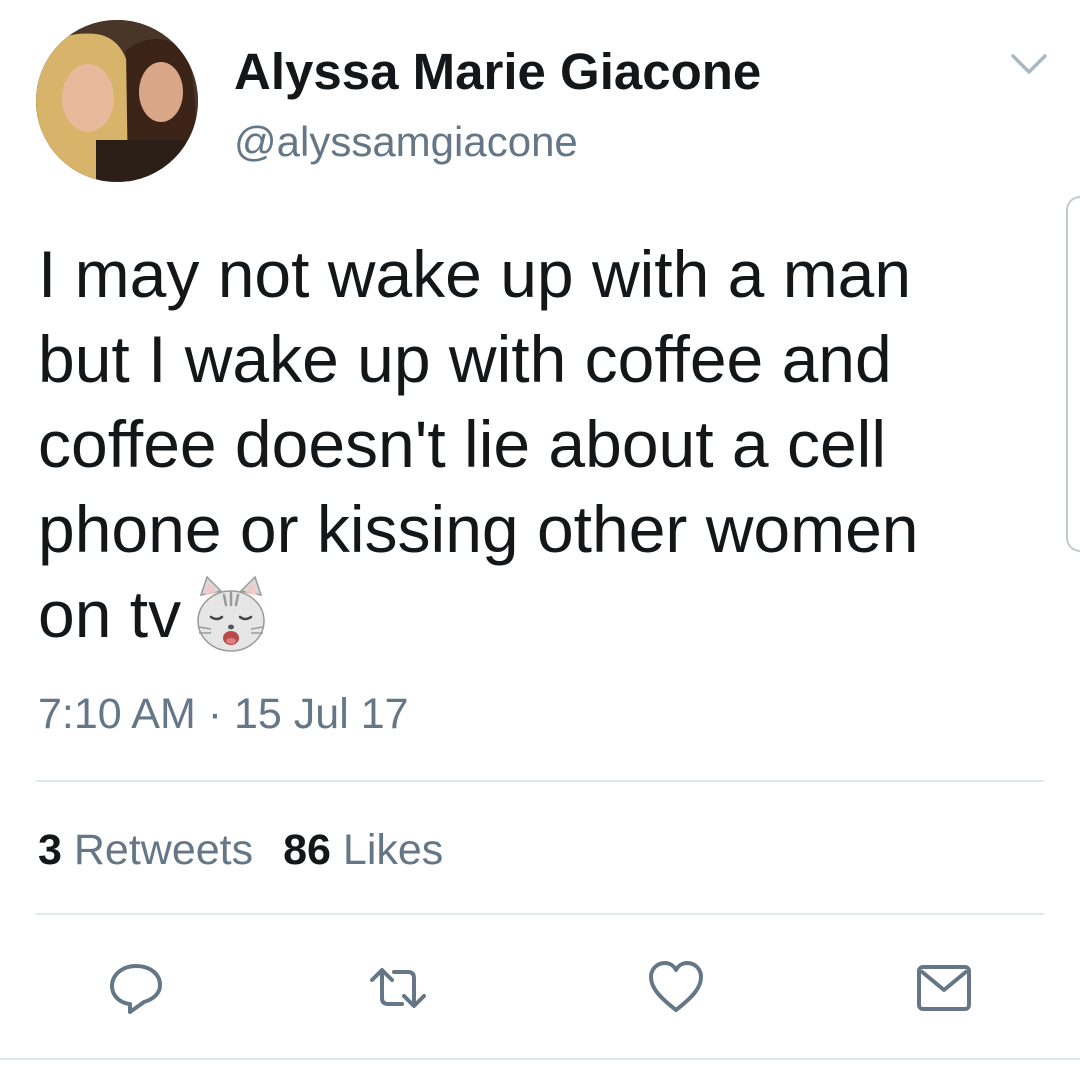 The width and height of the screenshot is (1080, 1073). I want to click on heart-icon, so click(676, 988).